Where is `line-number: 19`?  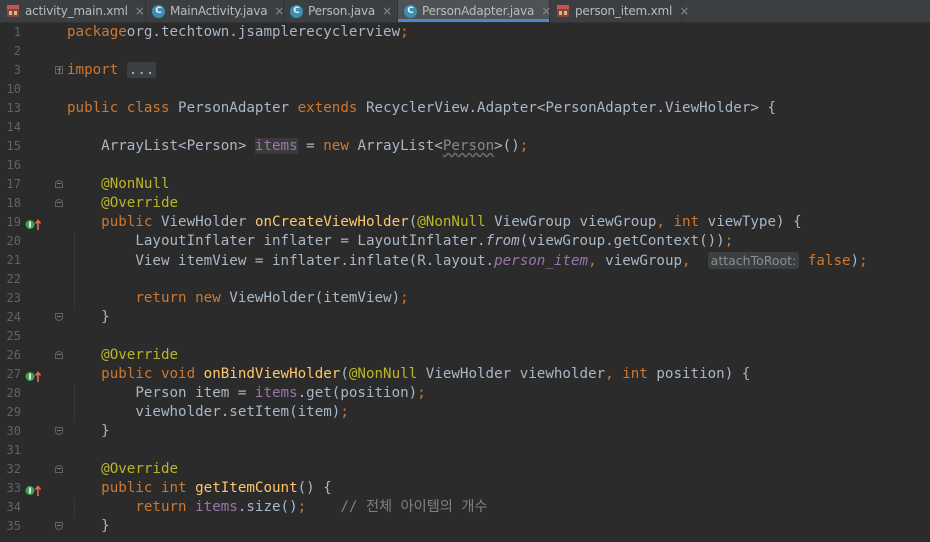 line-number: 19 is located at coordinates (13, 222).